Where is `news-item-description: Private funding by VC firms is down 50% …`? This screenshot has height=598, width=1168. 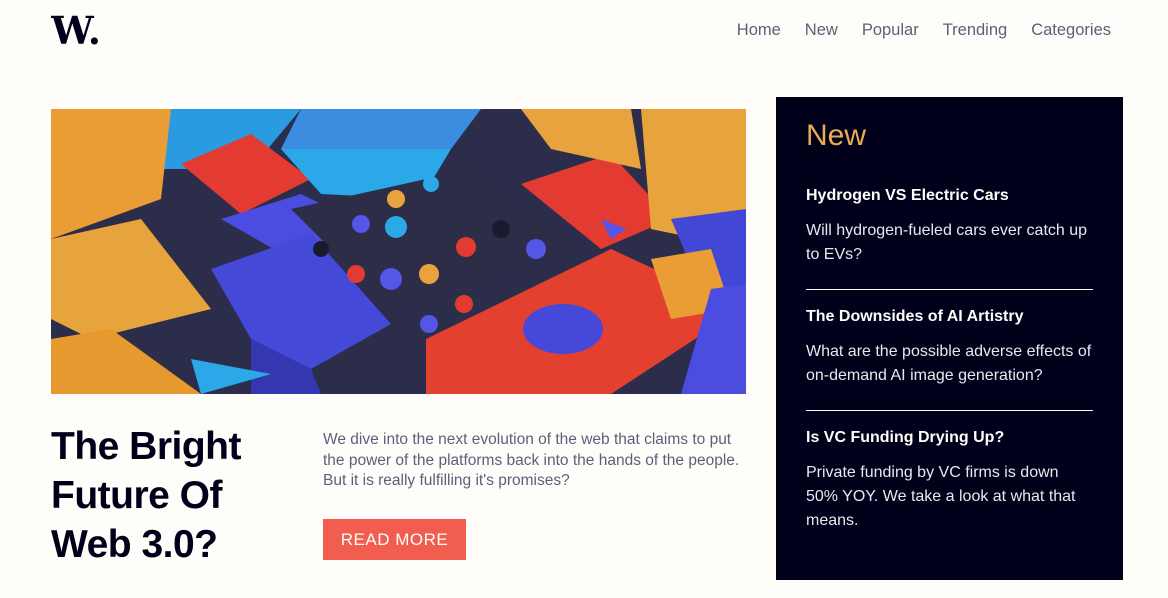 news-item-description: Private funding by VC firms is down 50% … is located at coordinates (941, 496).